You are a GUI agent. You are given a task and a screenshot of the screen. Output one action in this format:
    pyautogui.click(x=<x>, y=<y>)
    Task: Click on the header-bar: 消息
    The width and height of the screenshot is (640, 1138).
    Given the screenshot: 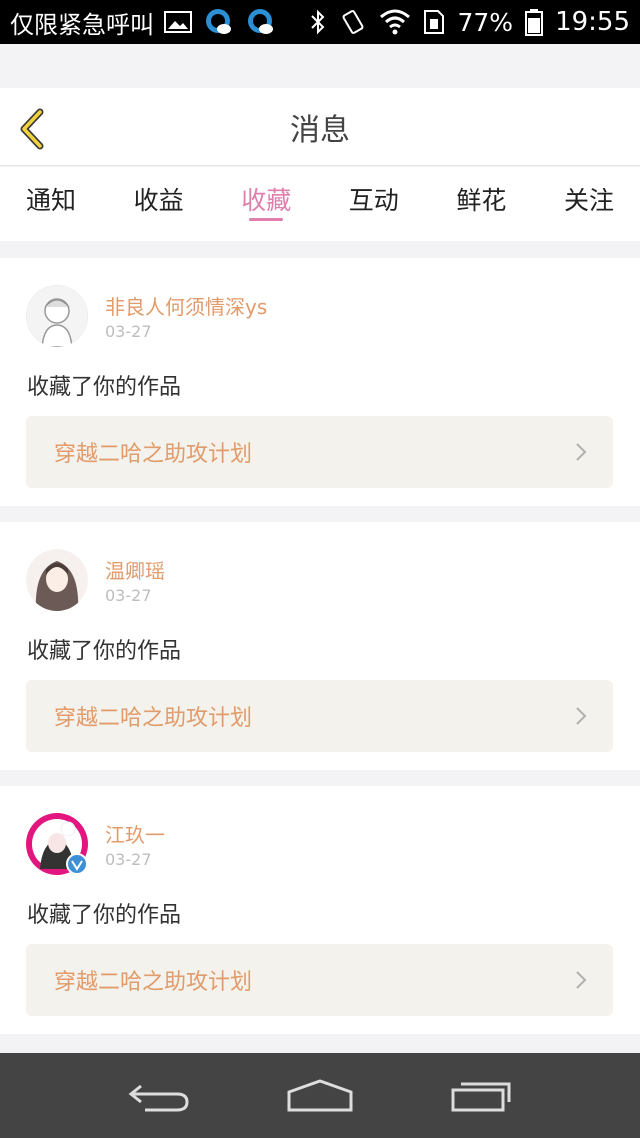 What is the action you would take?
    pyautogui.click(x=320, y=127)
    